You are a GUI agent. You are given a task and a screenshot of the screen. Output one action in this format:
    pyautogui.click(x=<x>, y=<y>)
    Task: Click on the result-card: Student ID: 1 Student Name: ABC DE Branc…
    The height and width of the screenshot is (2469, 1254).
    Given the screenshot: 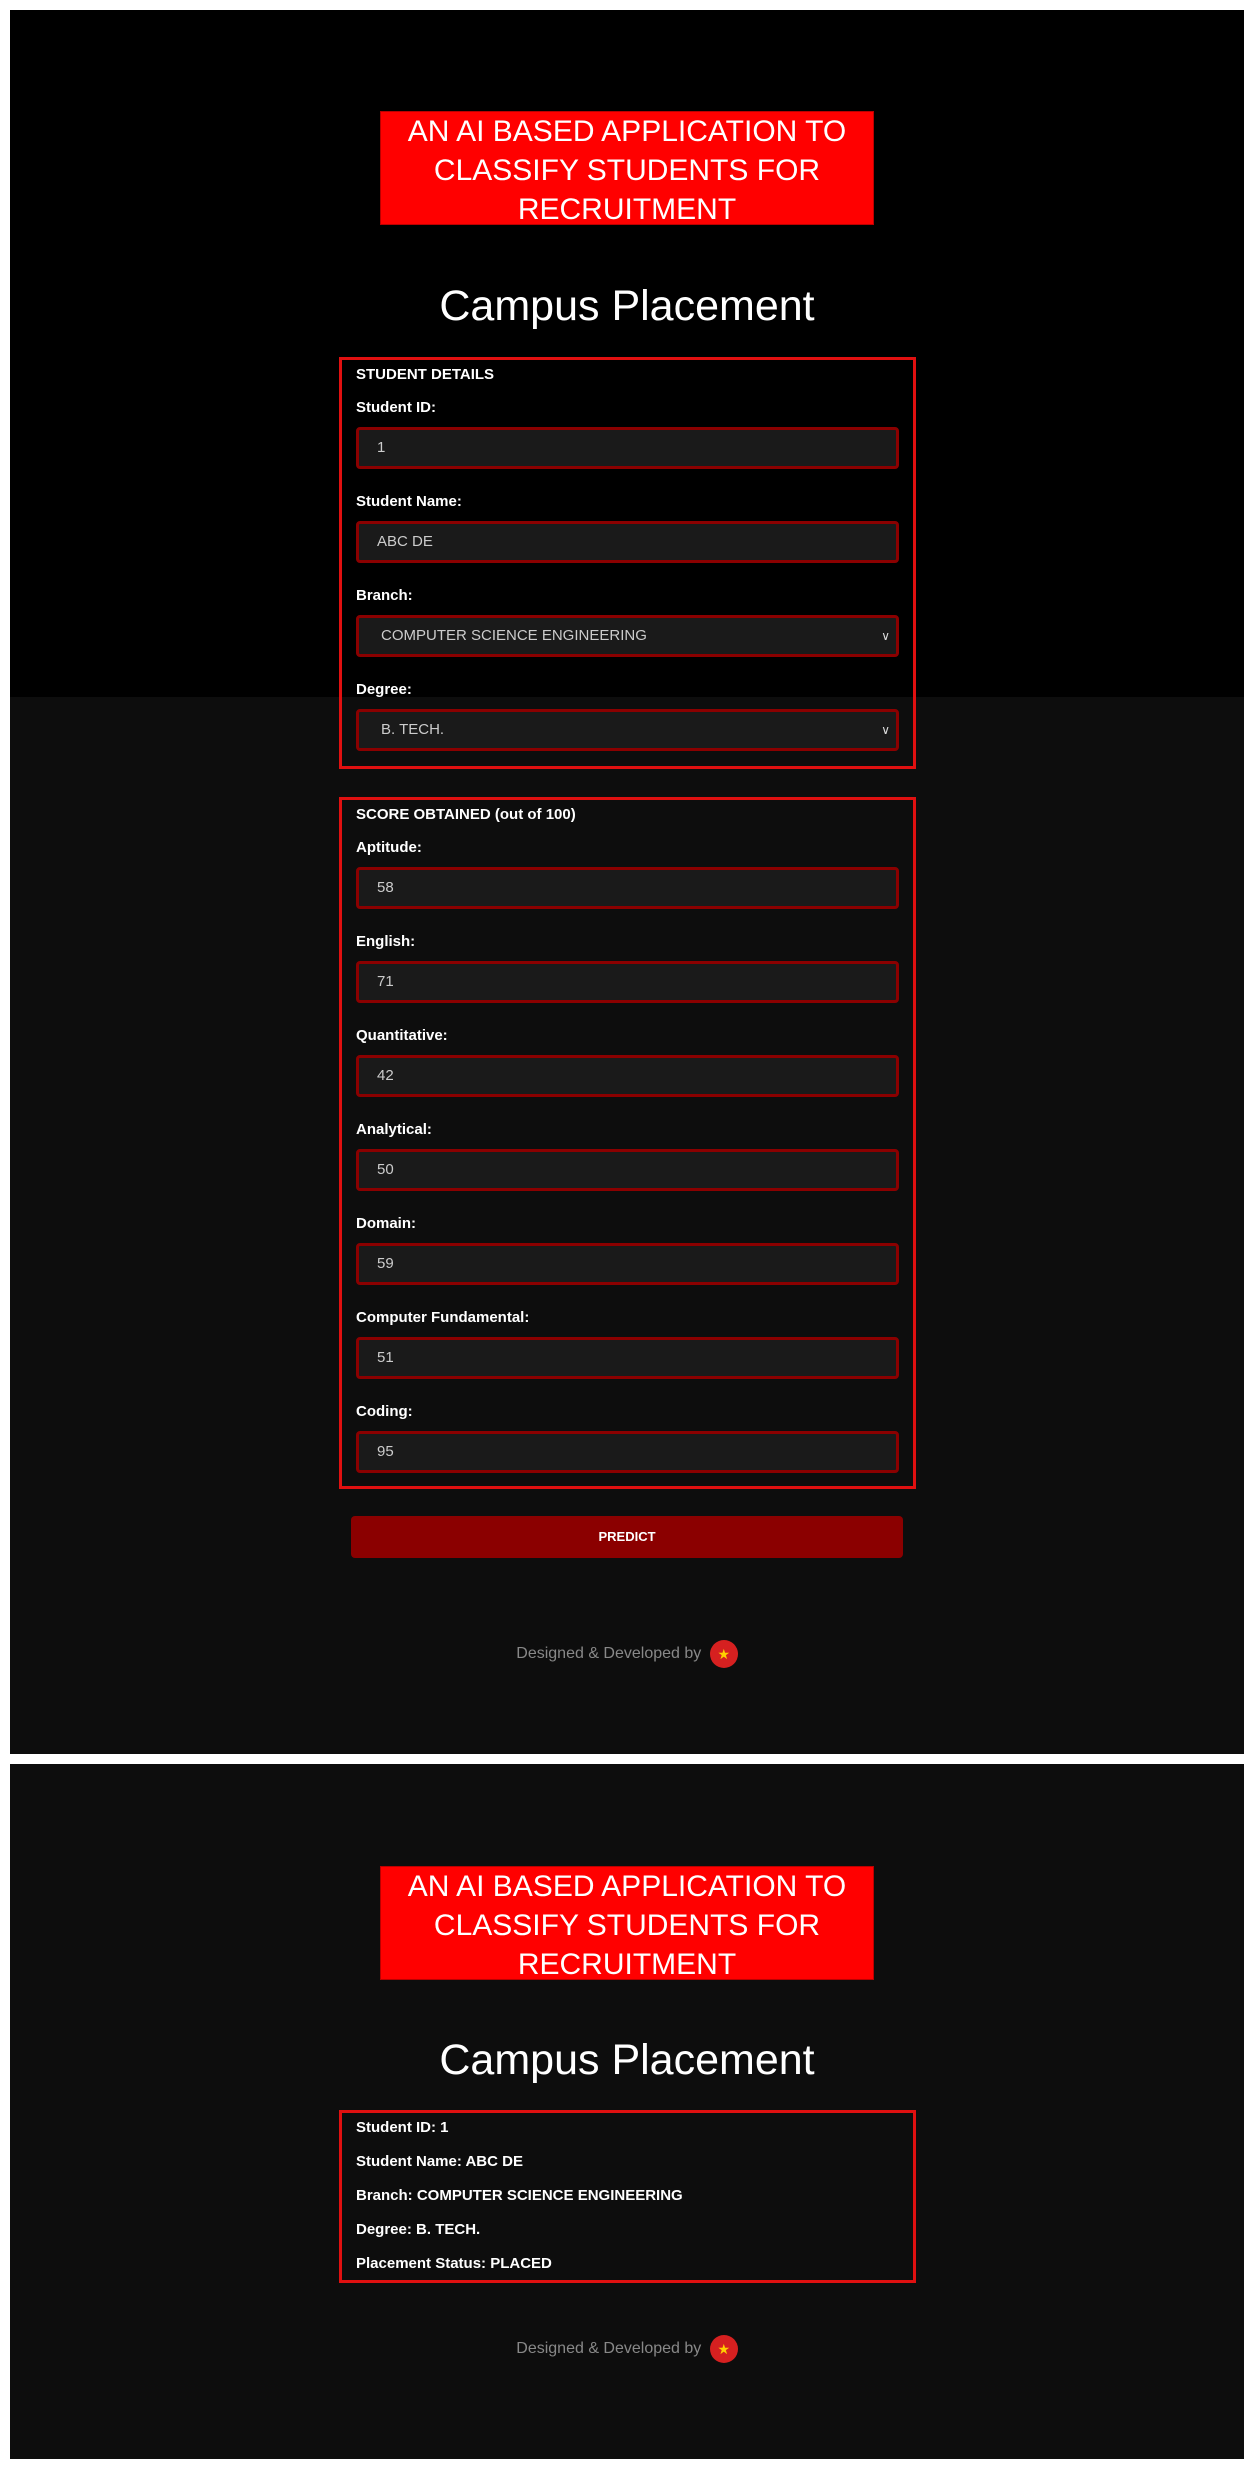 What is the action you would take?
    pyautogui.click(x=627, y=2196)
    